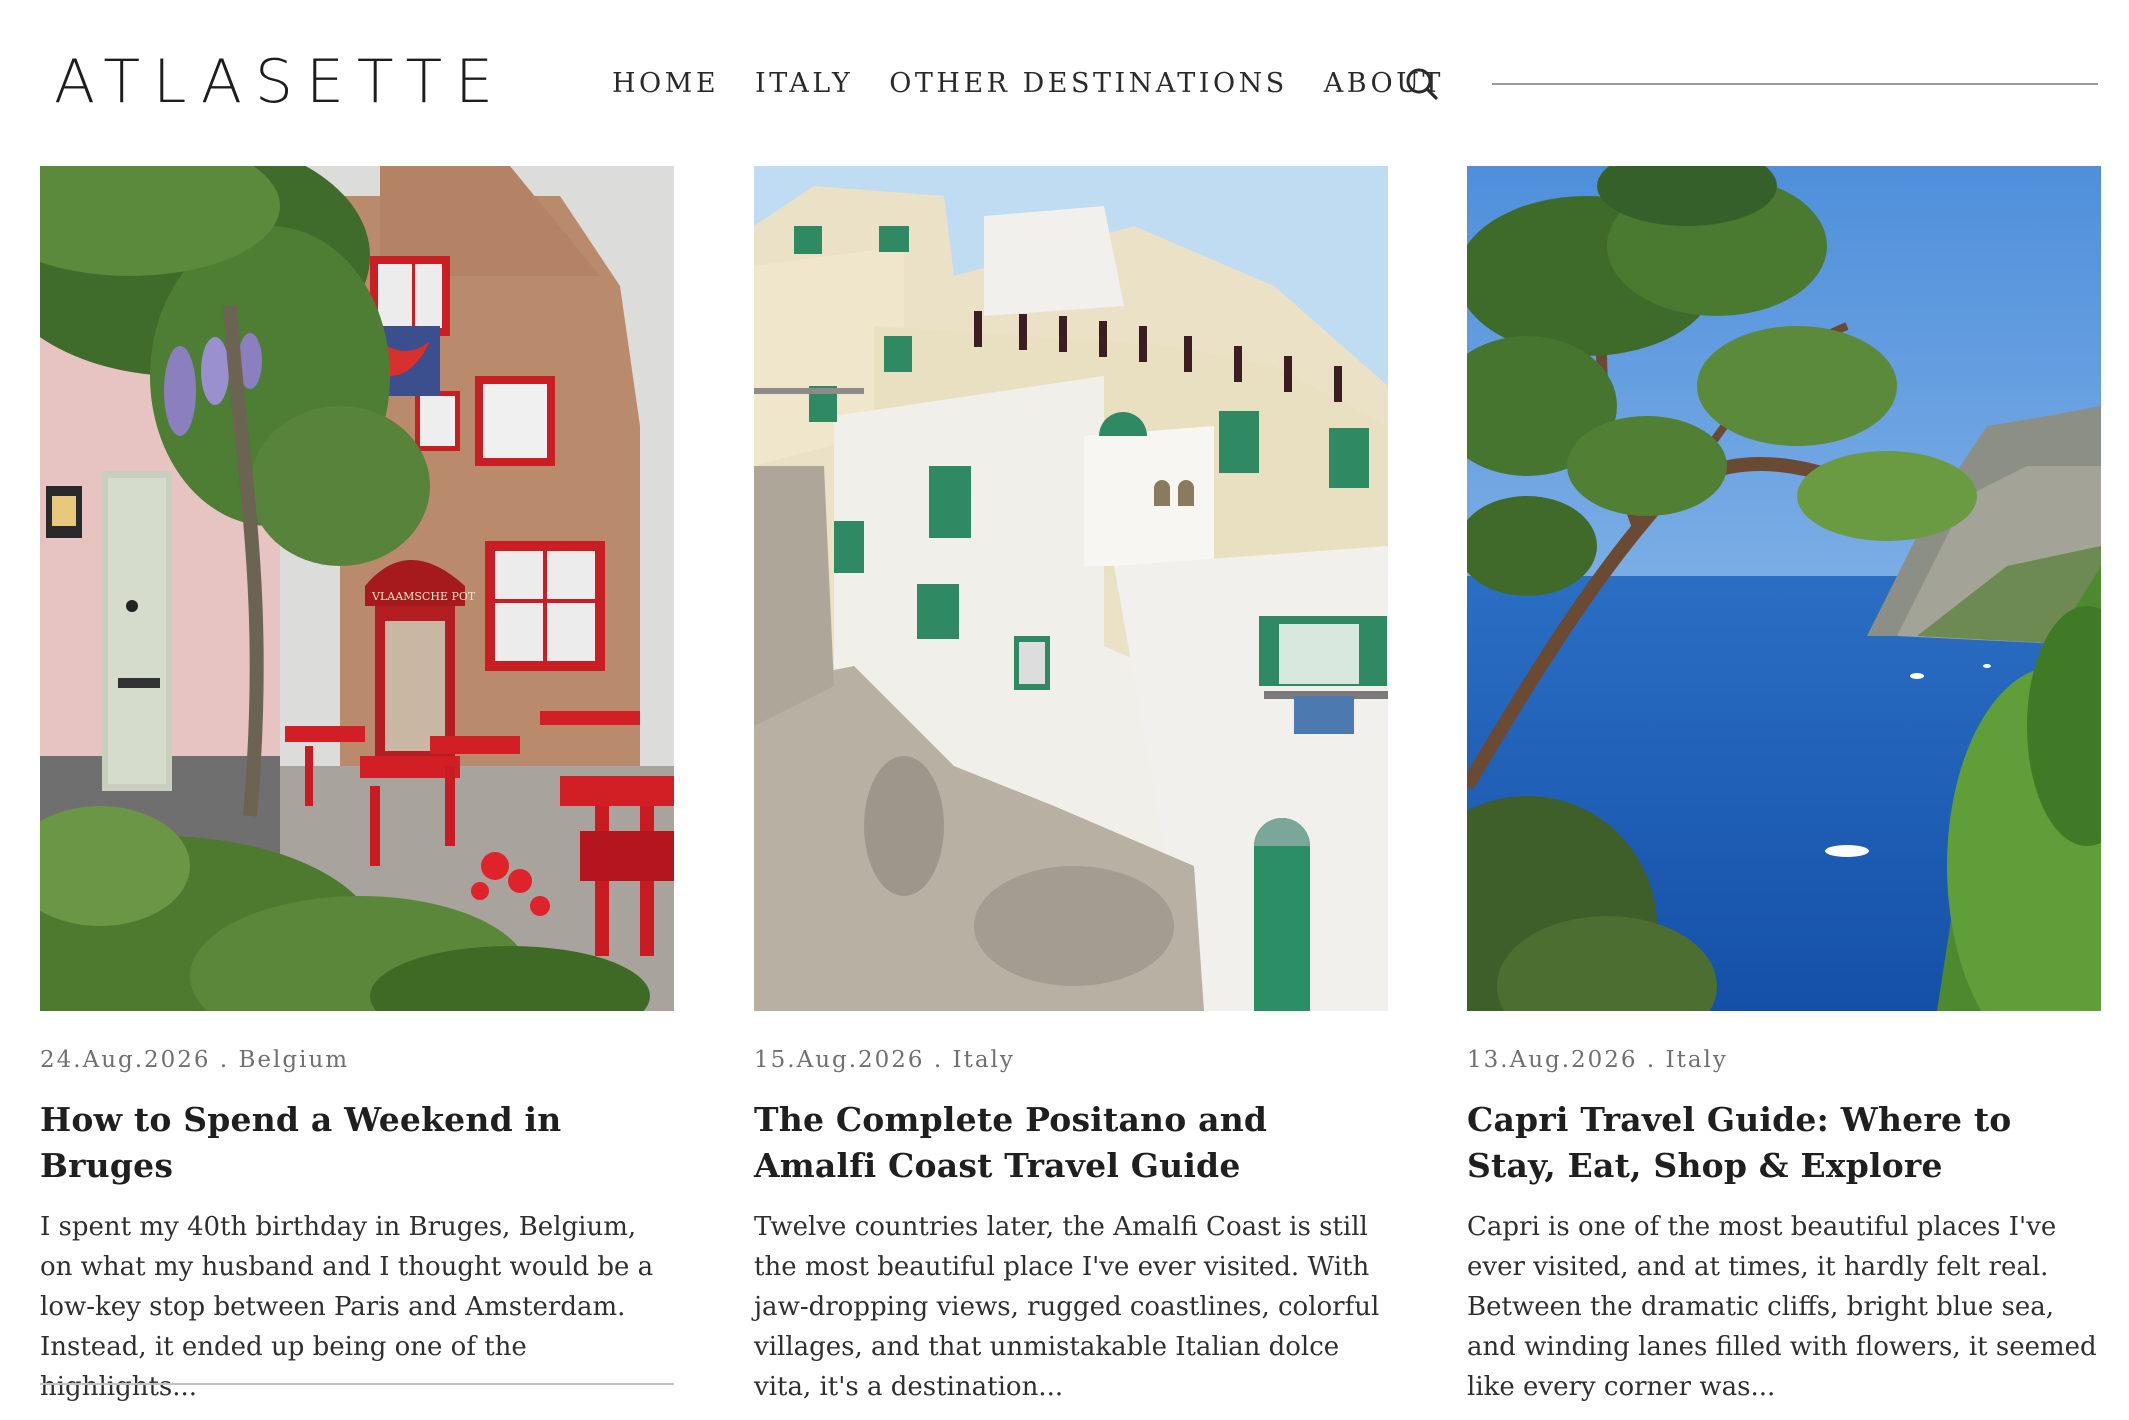 The width and height of the screenshot is (2129, 1420). What do you see at coordinates (423, 596) in the screenshot?
I see `shop-sign: VLAAMSCHE POT` at bounding box center [423, 596].